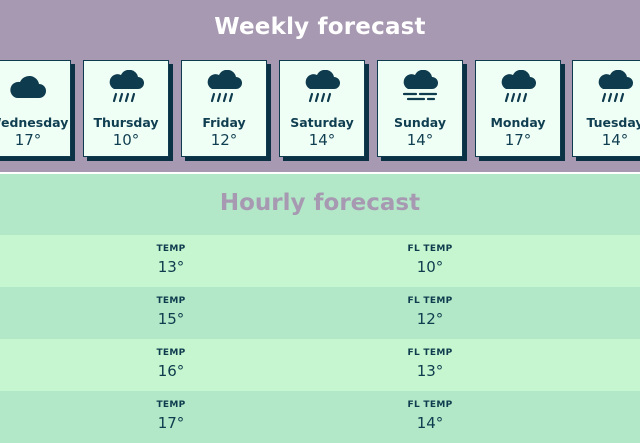 This screenshot has width=640, height=443. I want to click on temp-value: 17°, so click(171, 423).